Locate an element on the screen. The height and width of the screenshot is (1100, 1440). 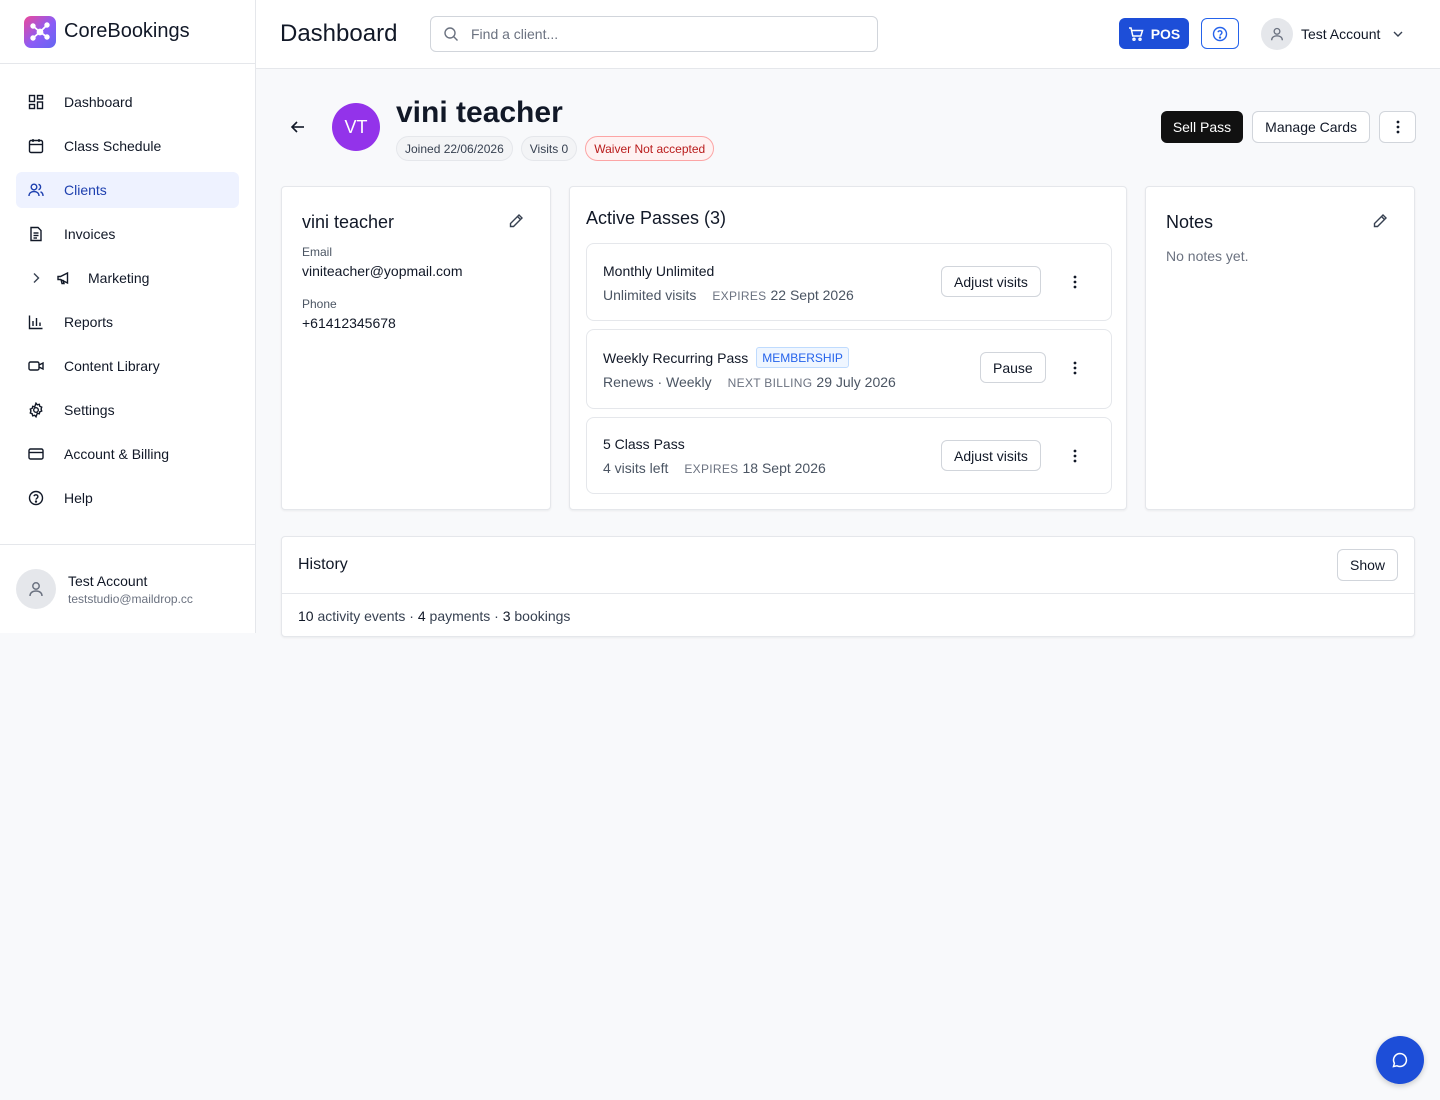
brand-name: CoreBookings is located at coordinates (127, 31).